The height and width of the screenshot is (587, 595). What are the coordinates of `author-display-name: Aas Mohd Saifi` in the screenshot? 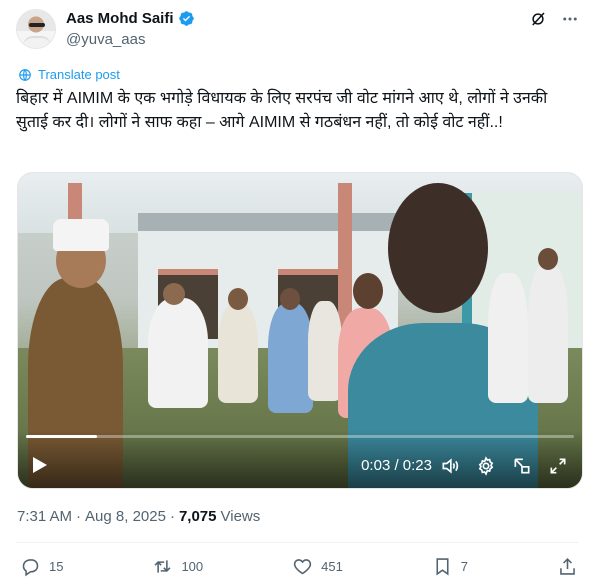 It's located at (120, 18).